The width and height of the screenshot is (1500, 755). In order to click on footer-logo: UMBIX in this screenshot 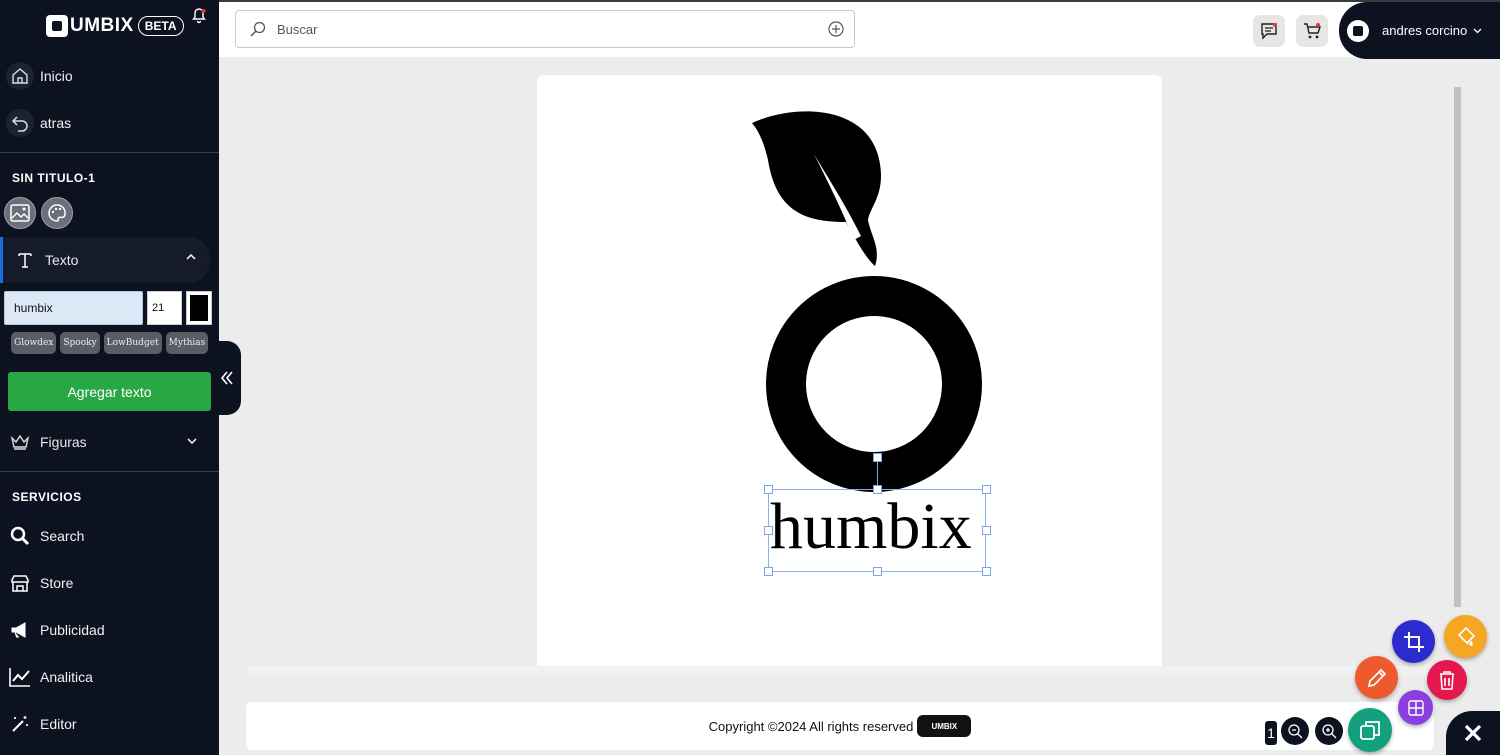, I will do `click(944, 726)`.